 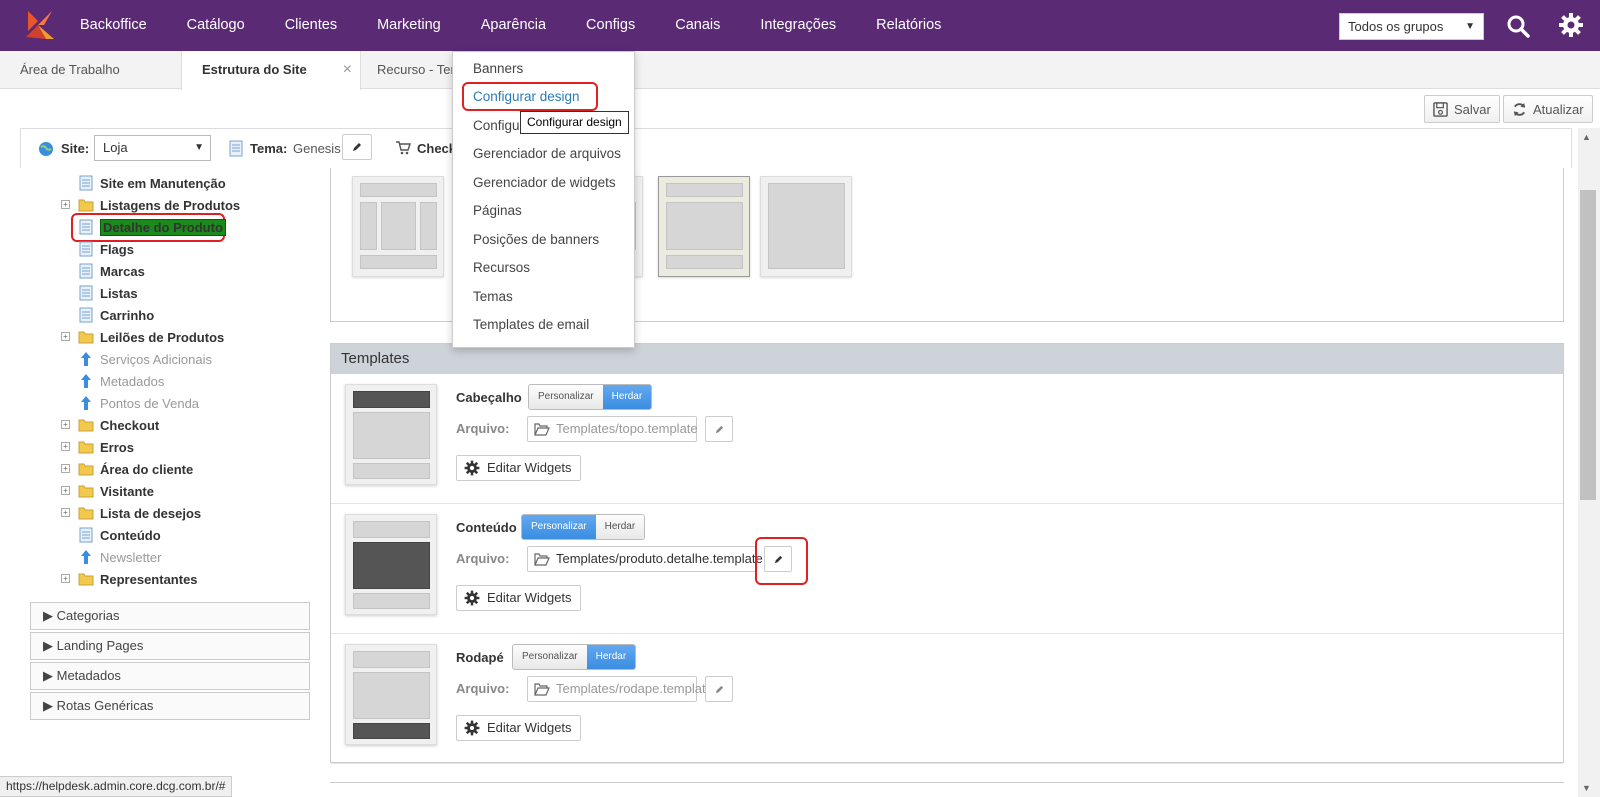 I want to click on layout-option-3col, so click(x=398, y=226).